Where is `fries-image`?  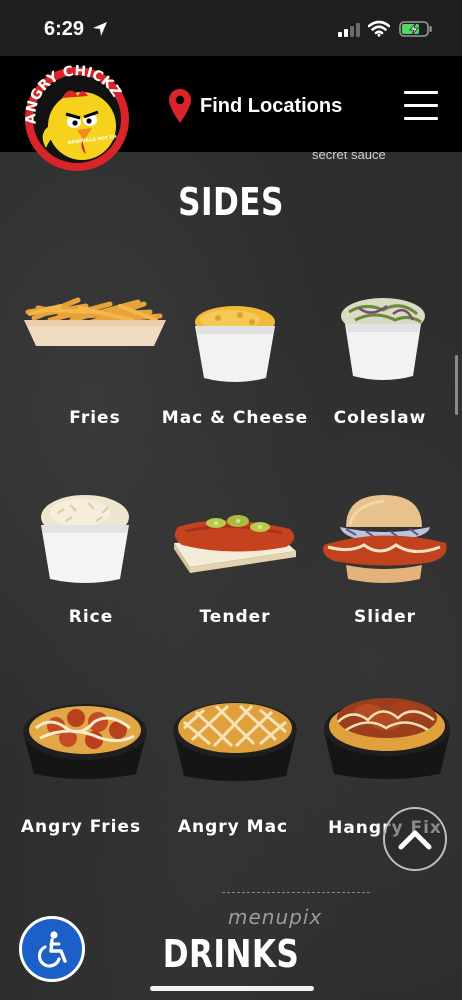
fries-image is located at coordinates (95, 321).